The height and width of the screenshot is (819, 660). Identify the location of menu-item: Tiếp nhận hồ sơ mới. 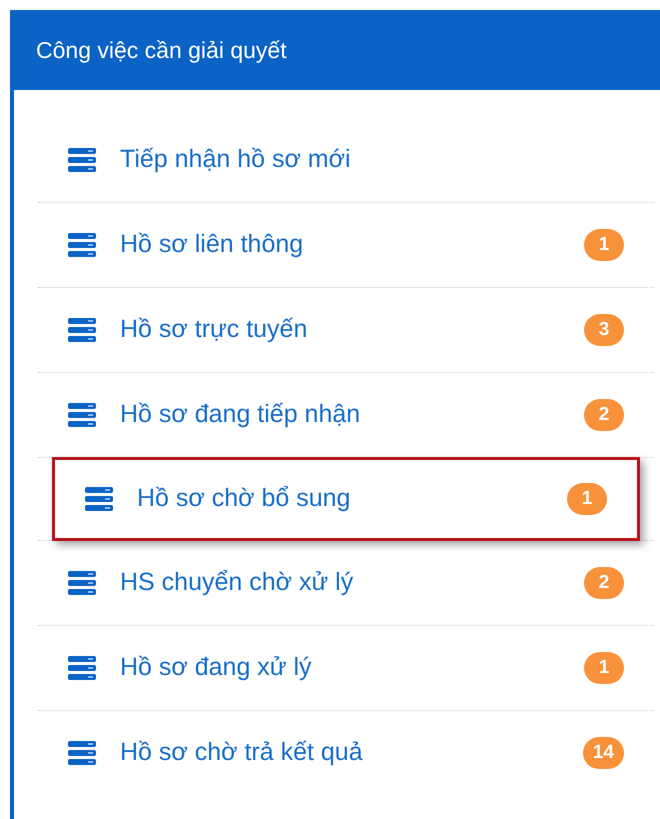
(346, 160).